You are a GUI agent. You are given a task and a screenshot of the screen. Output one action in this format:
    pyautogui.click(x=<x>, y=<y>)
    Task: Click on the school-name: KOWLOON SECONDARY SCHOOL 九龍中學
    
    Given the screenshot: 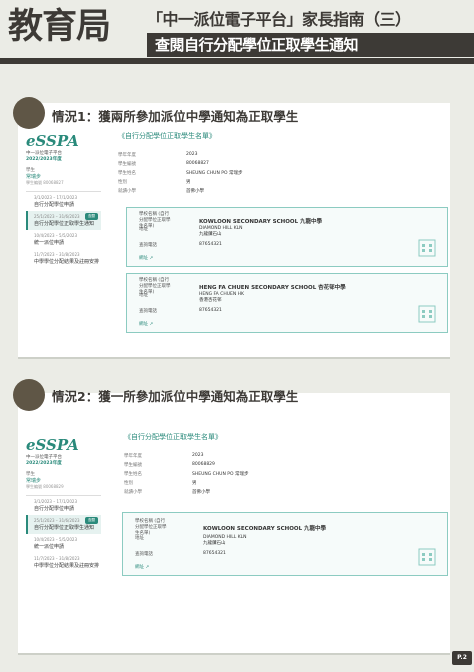 What is the action you would take?
    pyautogui.click(x=260, y=222)
    